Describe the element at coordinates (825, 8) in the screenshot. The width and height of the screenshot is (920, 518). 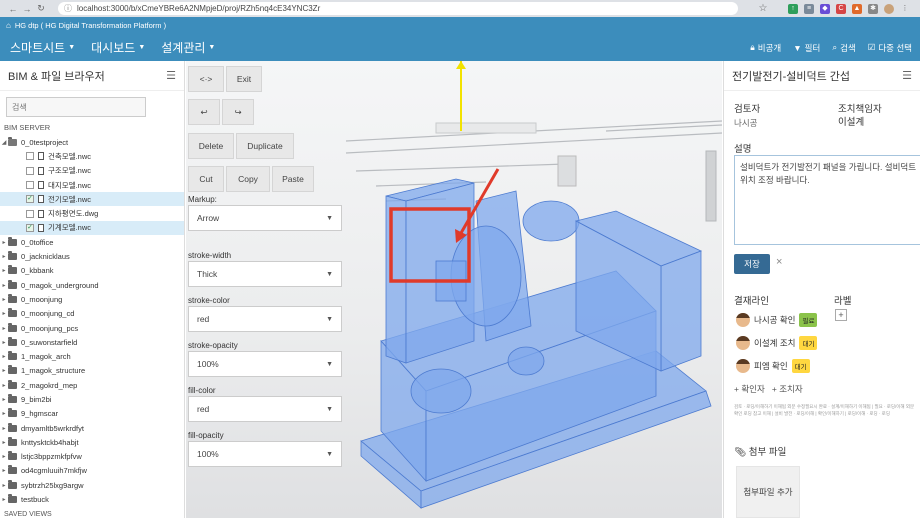
I see `extension-icon: ◆` at that location.